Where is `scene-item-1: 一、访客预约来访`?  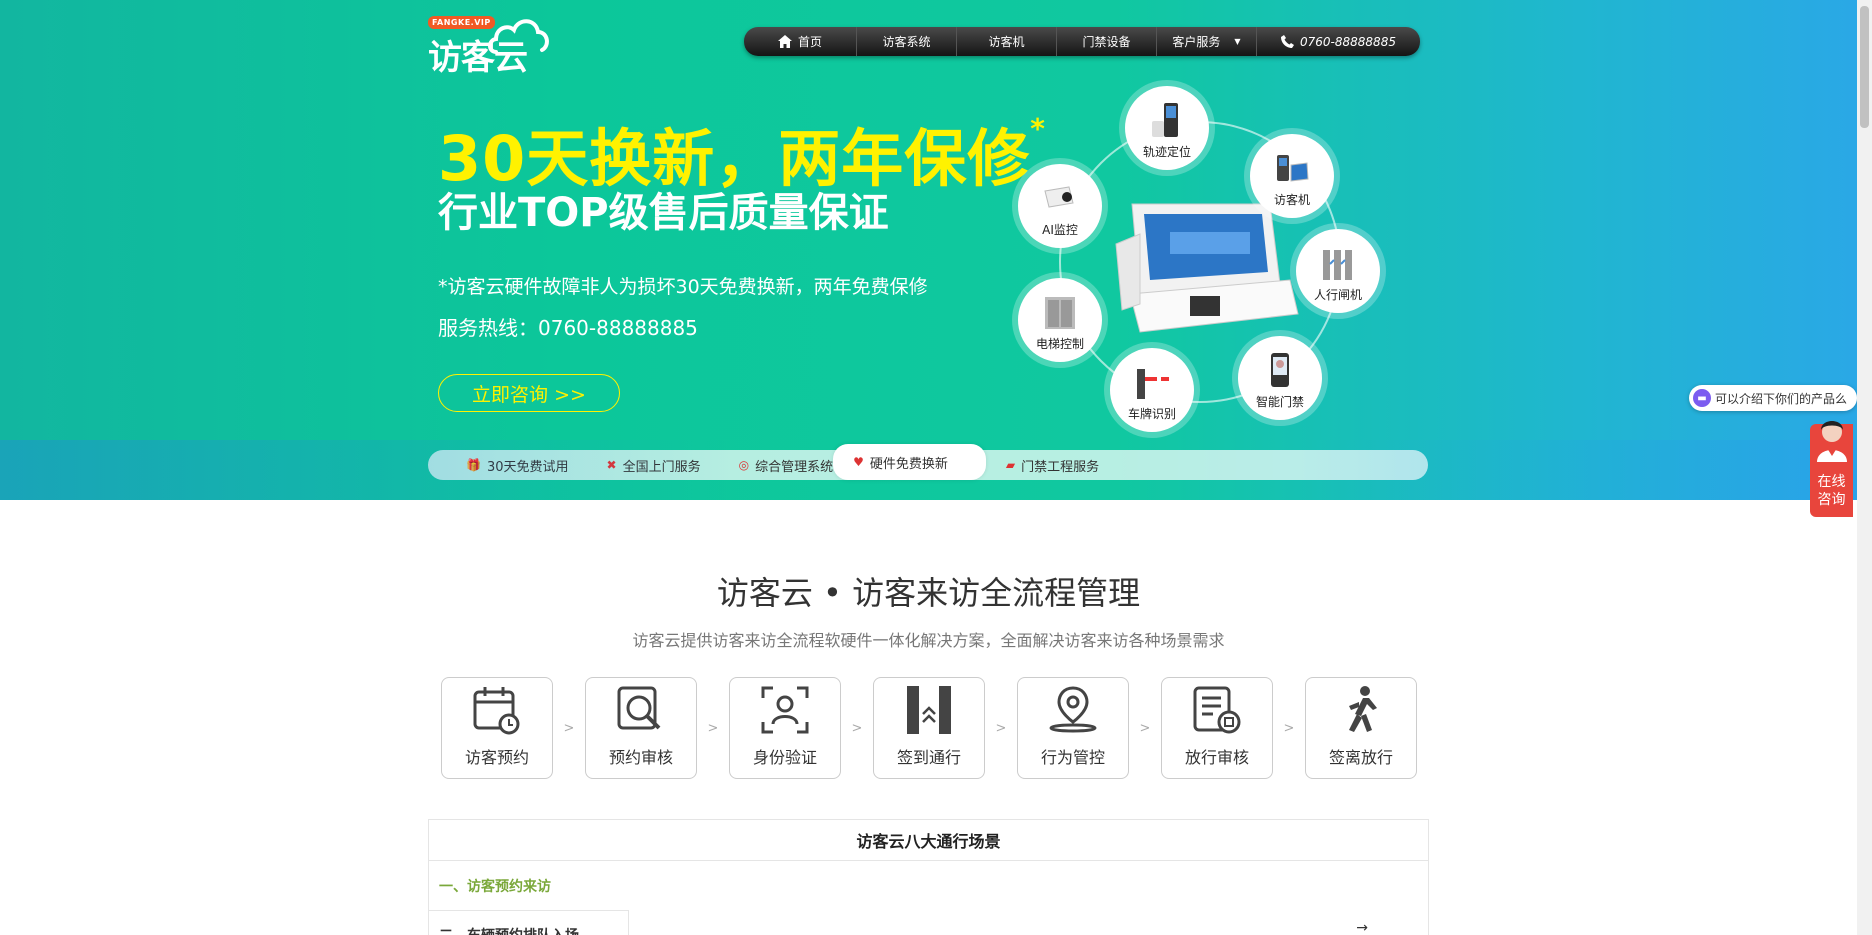
scene-item-1: 一、访客预约来访 is located at coordinates (495, 886).